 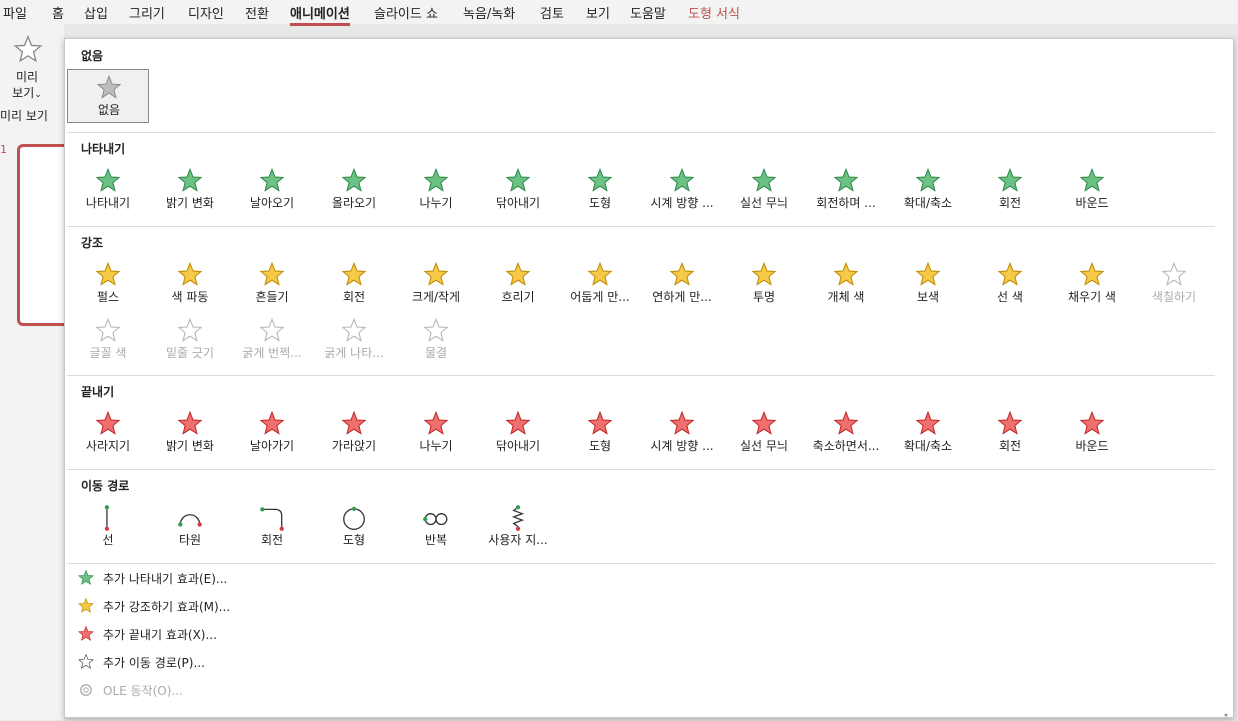 I want to click on emphasis-effect-9: 개체 색, so click(x=846, y=283).